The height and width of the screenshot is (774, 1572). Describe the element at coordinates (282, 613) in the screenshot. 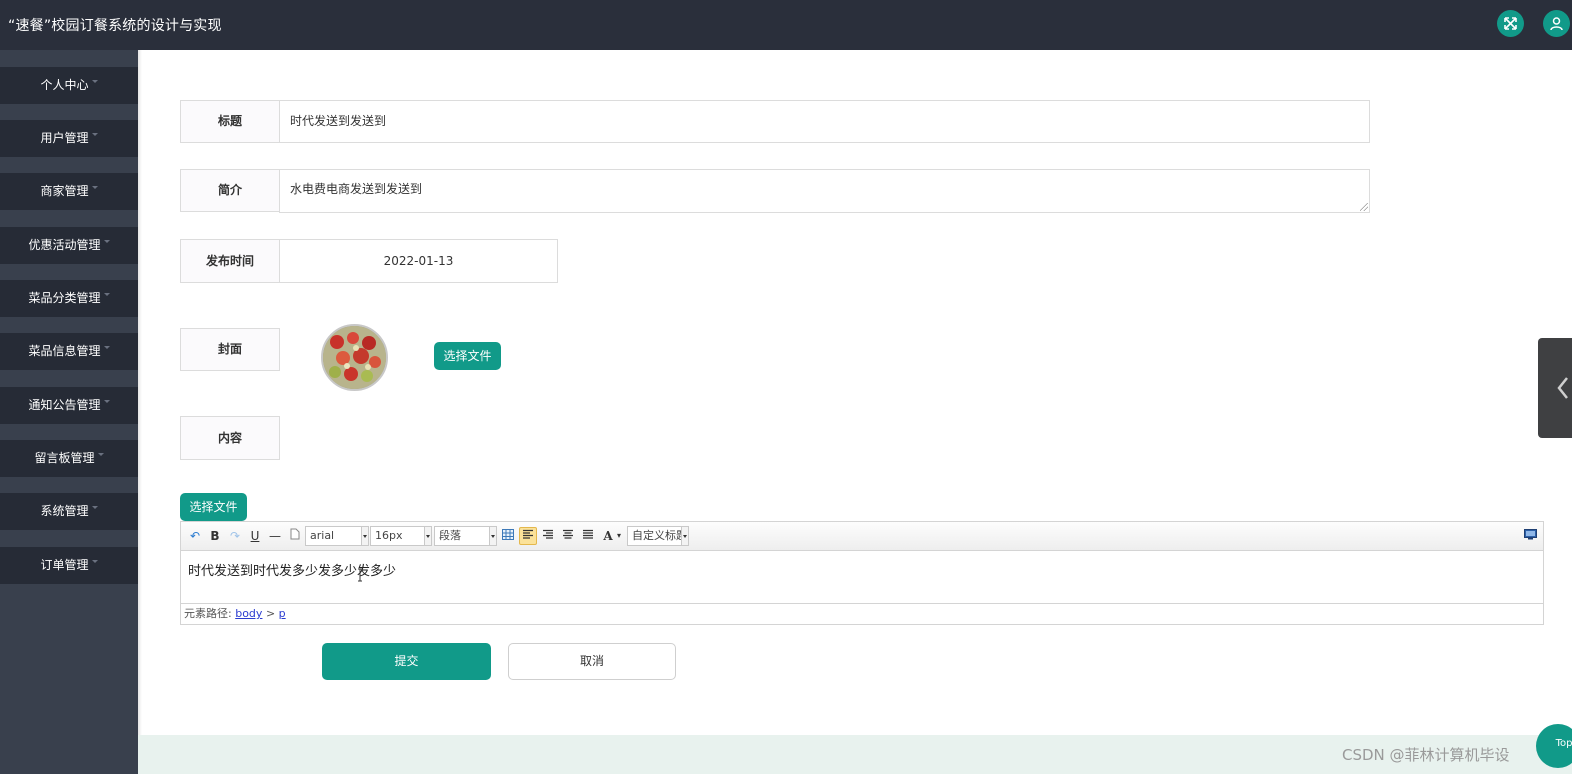

I see `element-path-p-link: p` at that location.